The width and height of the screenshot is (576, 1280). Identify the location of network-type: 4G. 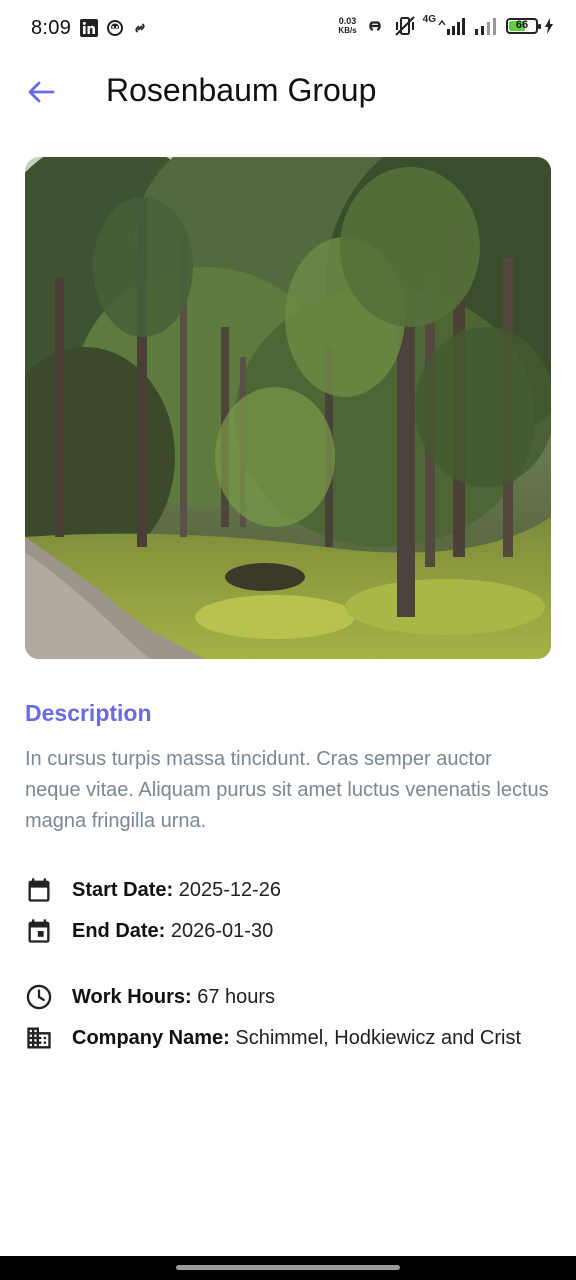
(429, 19).